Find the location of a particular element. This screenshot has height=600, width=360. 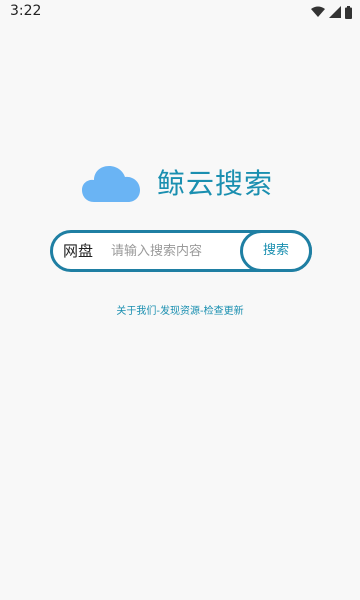

check-update-link: 检查更新 is located at coordinates (224, 311).